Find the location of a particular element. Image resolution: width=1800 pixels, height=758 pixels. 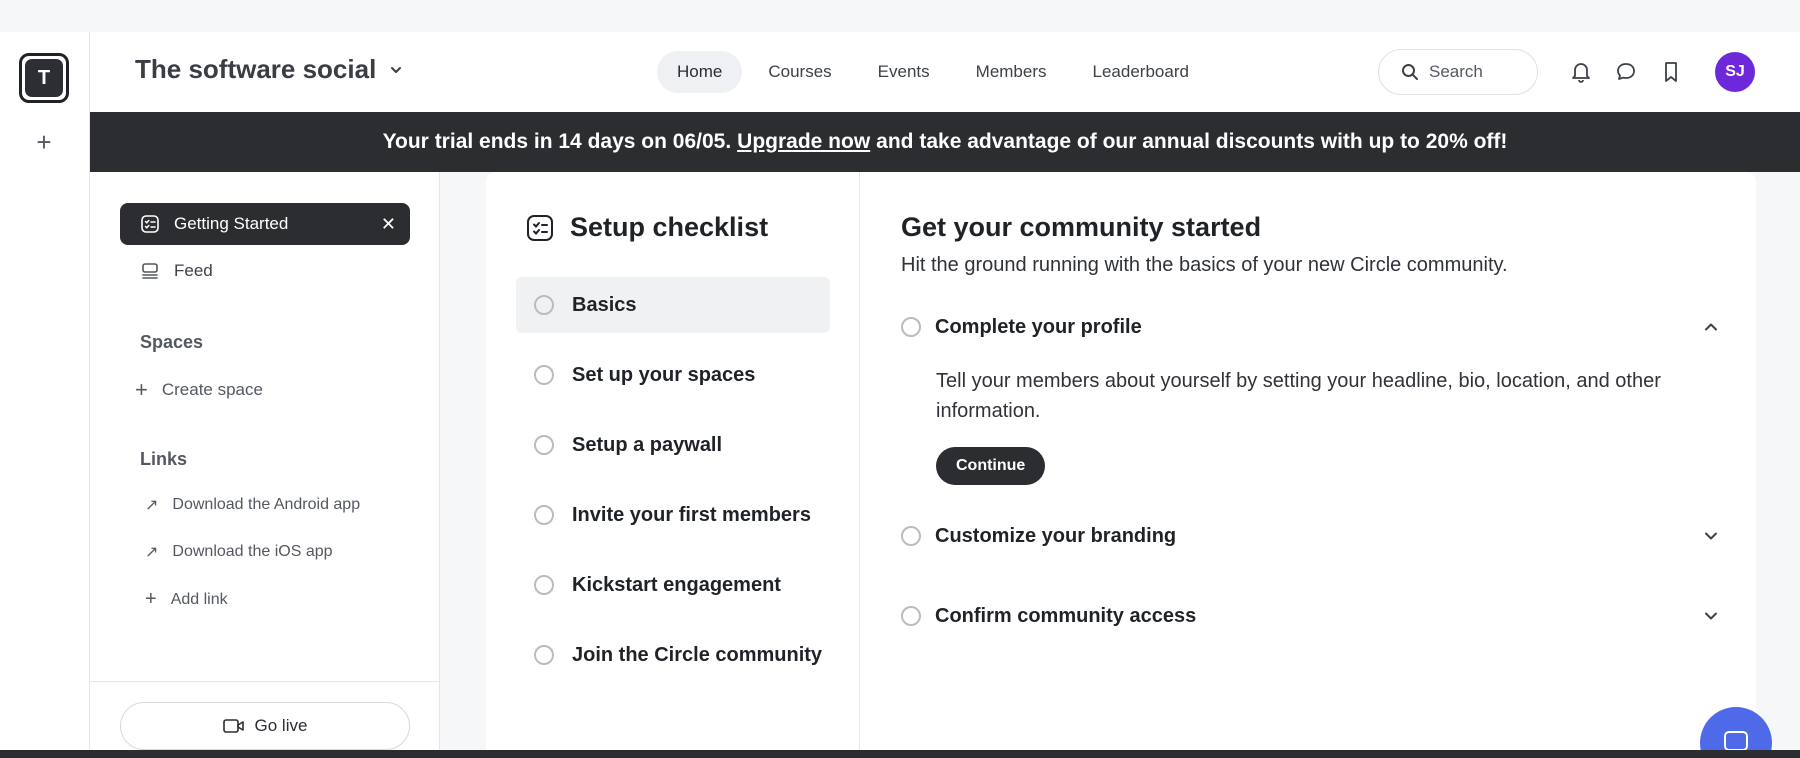

detail-title: Get your community started is located at coordinates (1081, 227).